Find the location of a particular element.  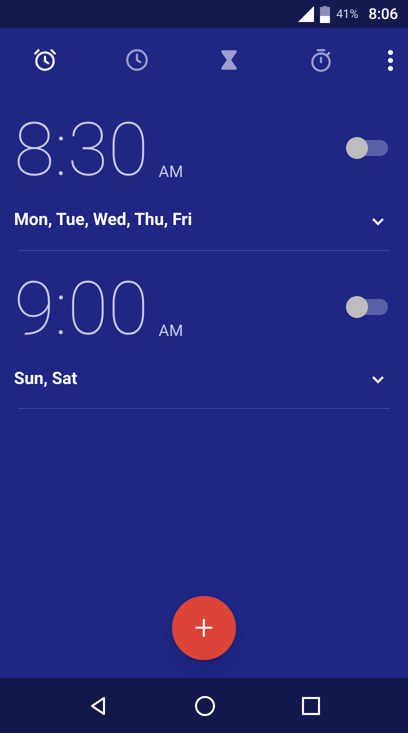

clock-icon is located at coordinates (137, 60).